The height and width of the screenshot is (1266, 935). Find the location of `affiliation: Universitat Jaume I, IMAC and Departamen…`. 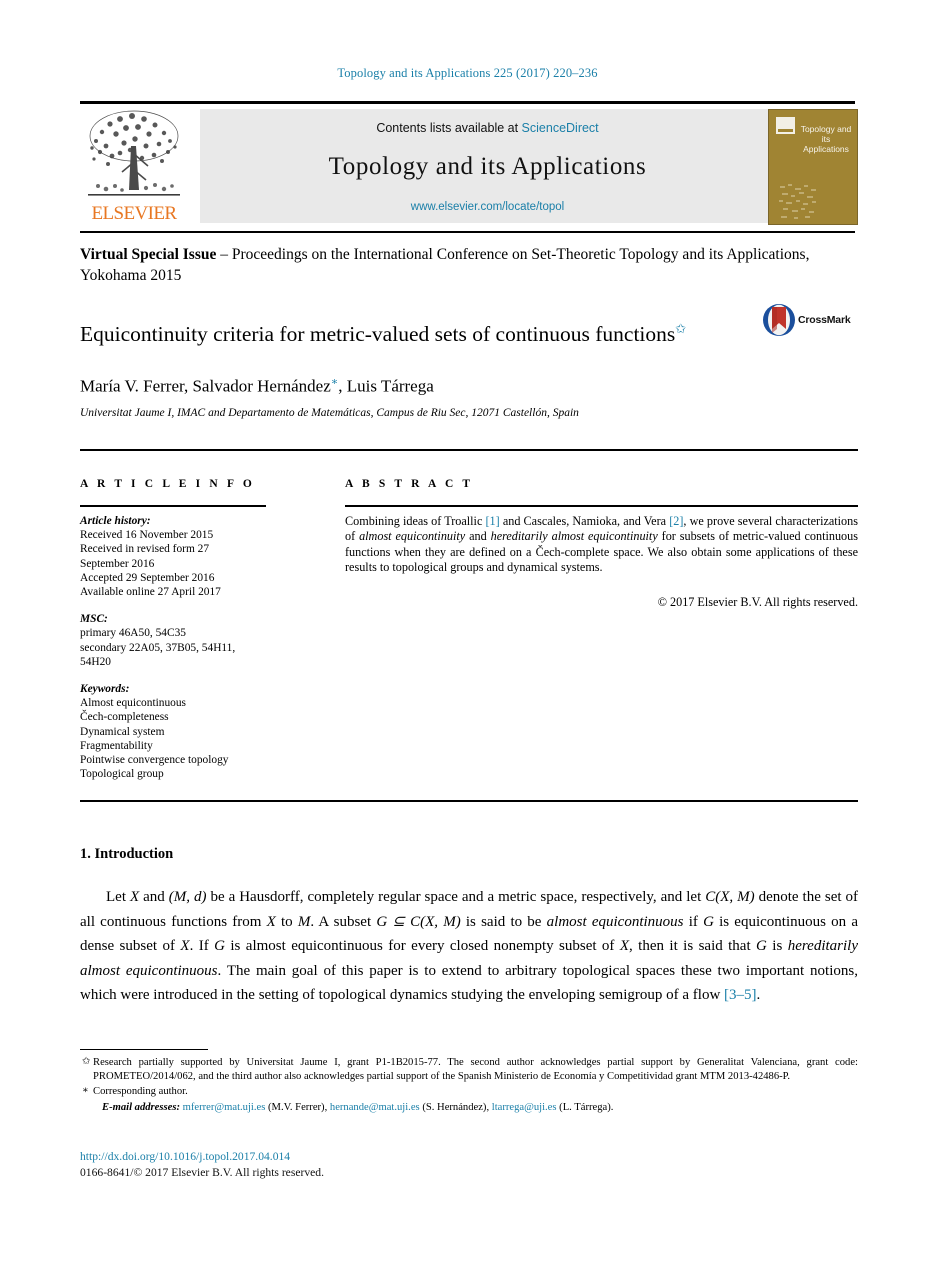

affiliation: Universitat Jaume I, IMAC and Departamen… is located at coordinates (329, 413).